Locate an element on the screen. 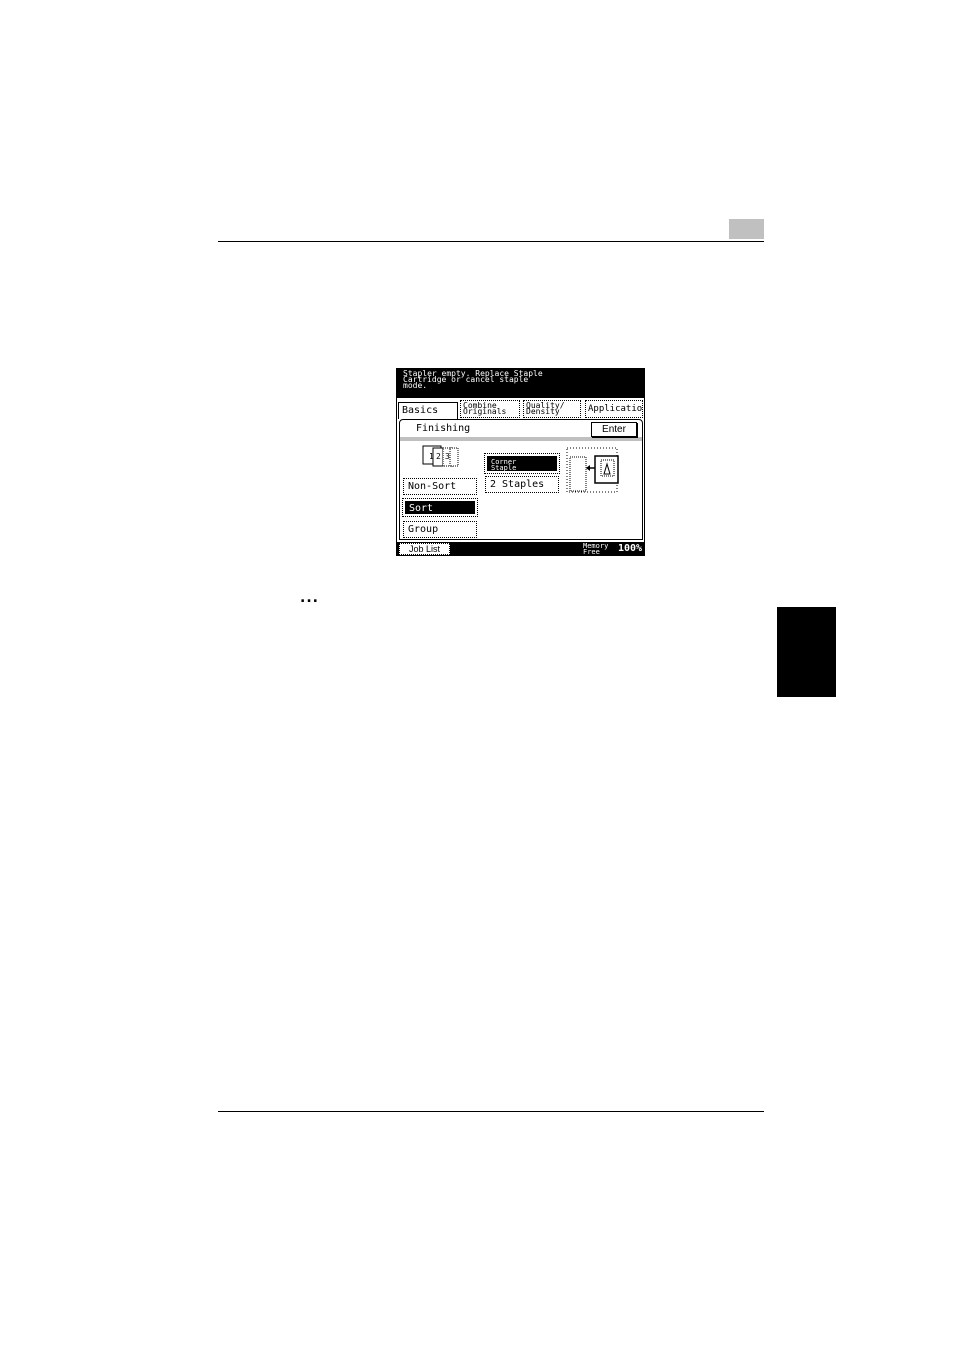 Image resolution: width=954 pixels, height=1350 pixels. sort-button: Sort is located at coordinates (440, 507).